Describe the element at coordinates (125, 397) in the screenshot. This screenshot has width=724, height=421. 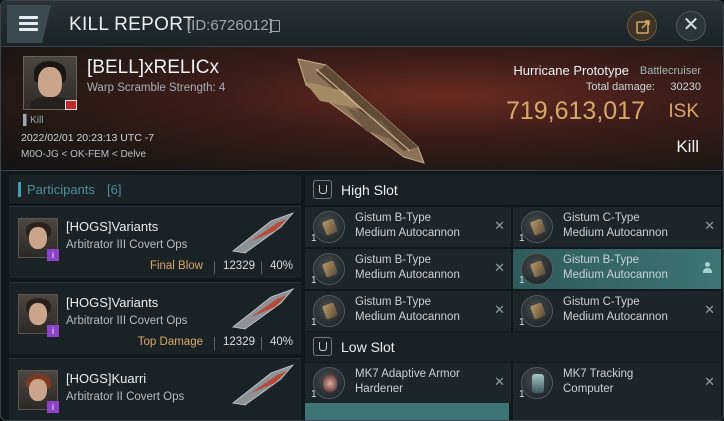
I see `participant-ship: Arbitrator II Covert Ops` at that location.